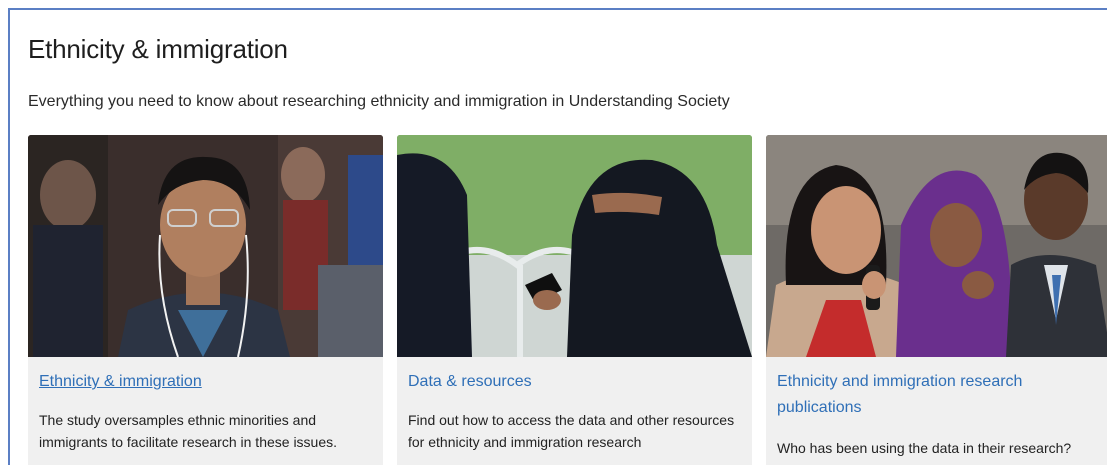  I want to click on page-title: Ethnicity & immigration, so click(158, 49).